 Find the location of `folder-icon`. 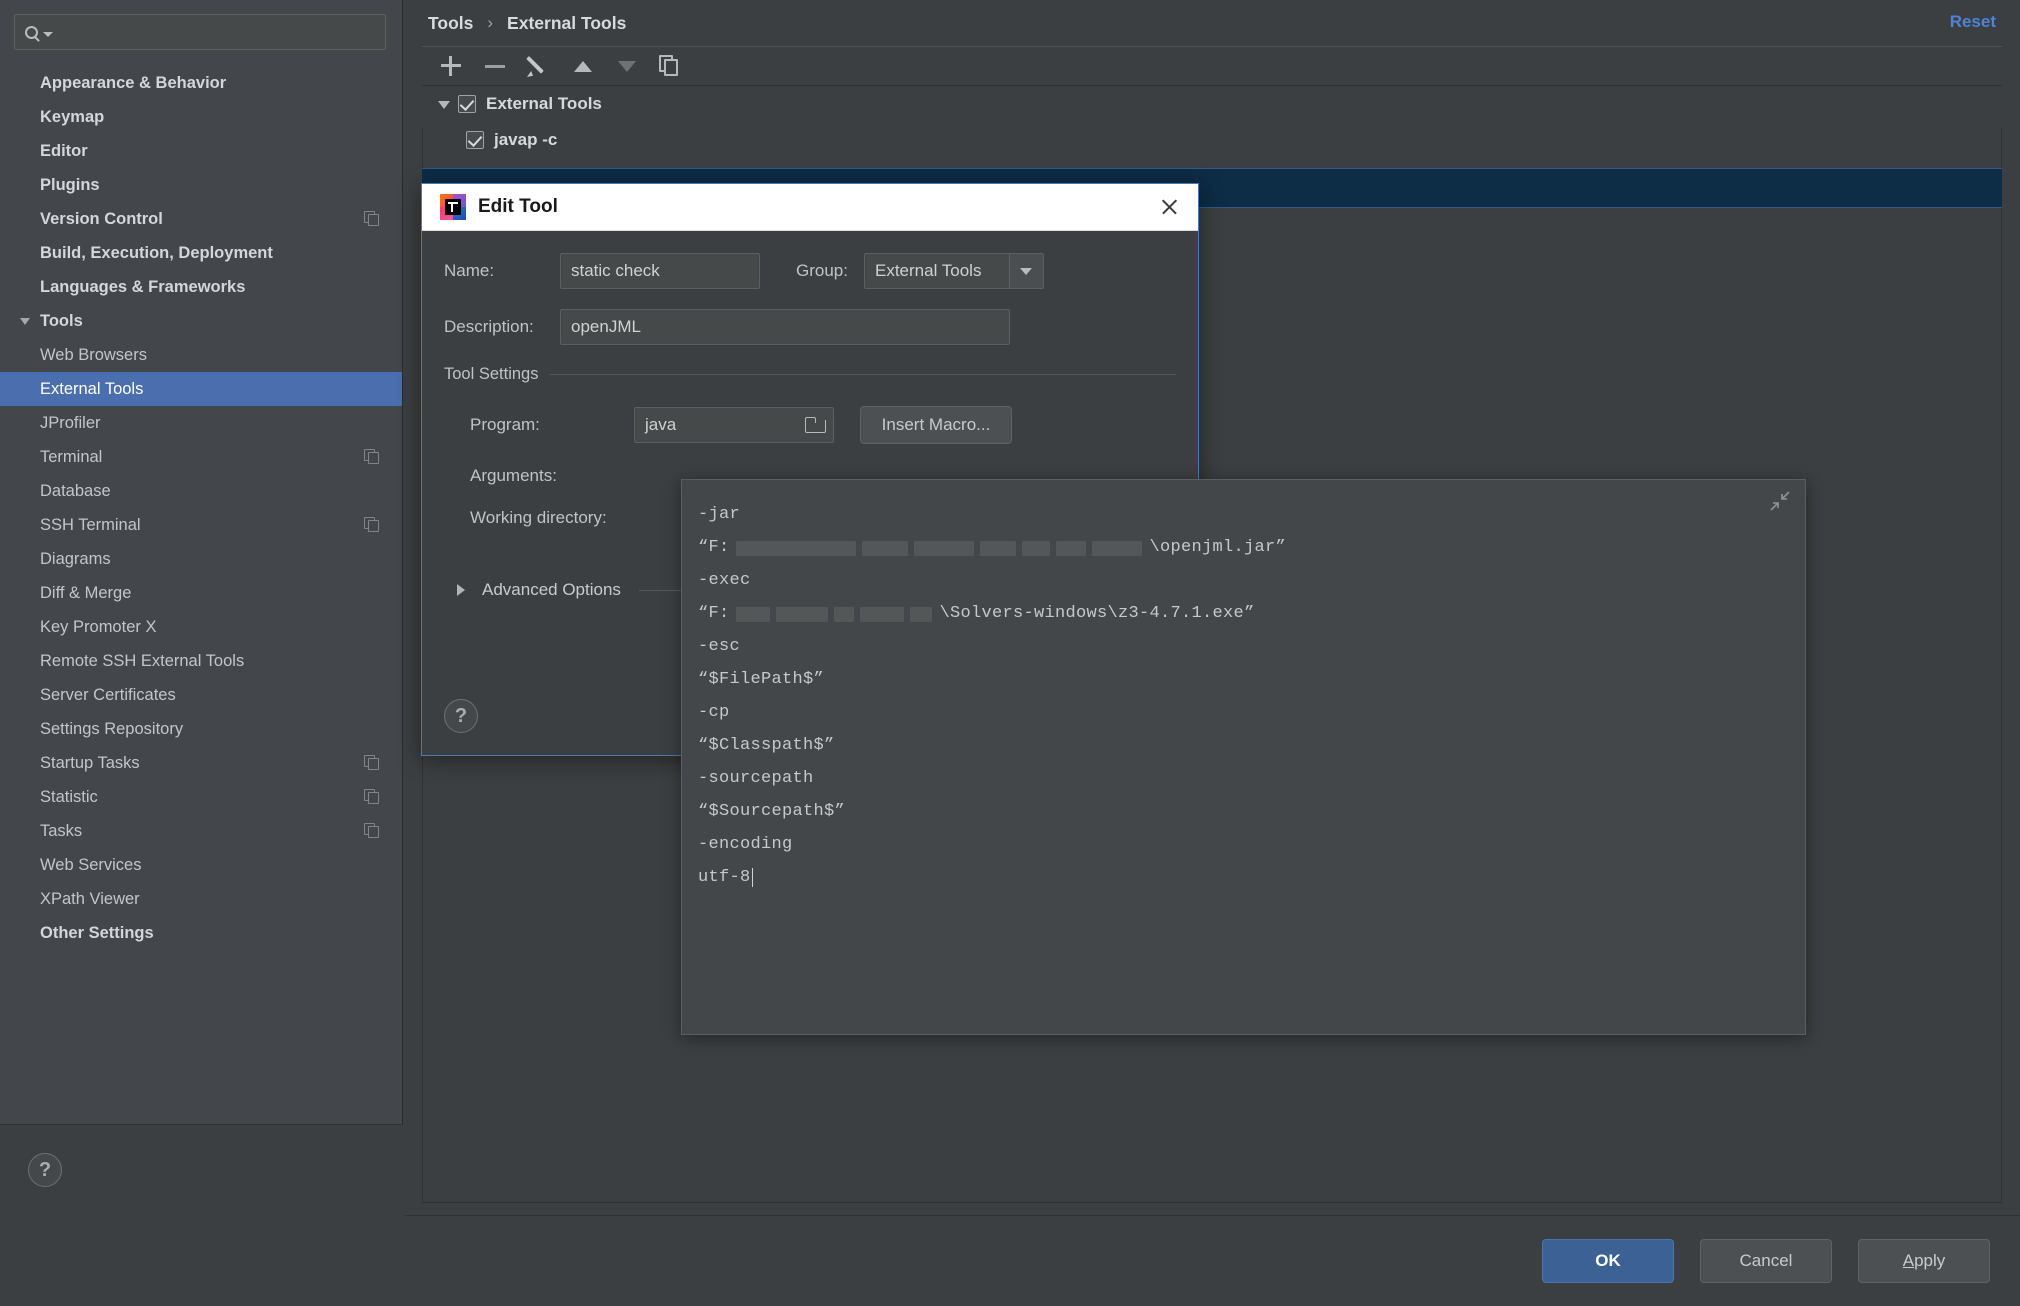

folder-icon is located at coordinates (815, 425).